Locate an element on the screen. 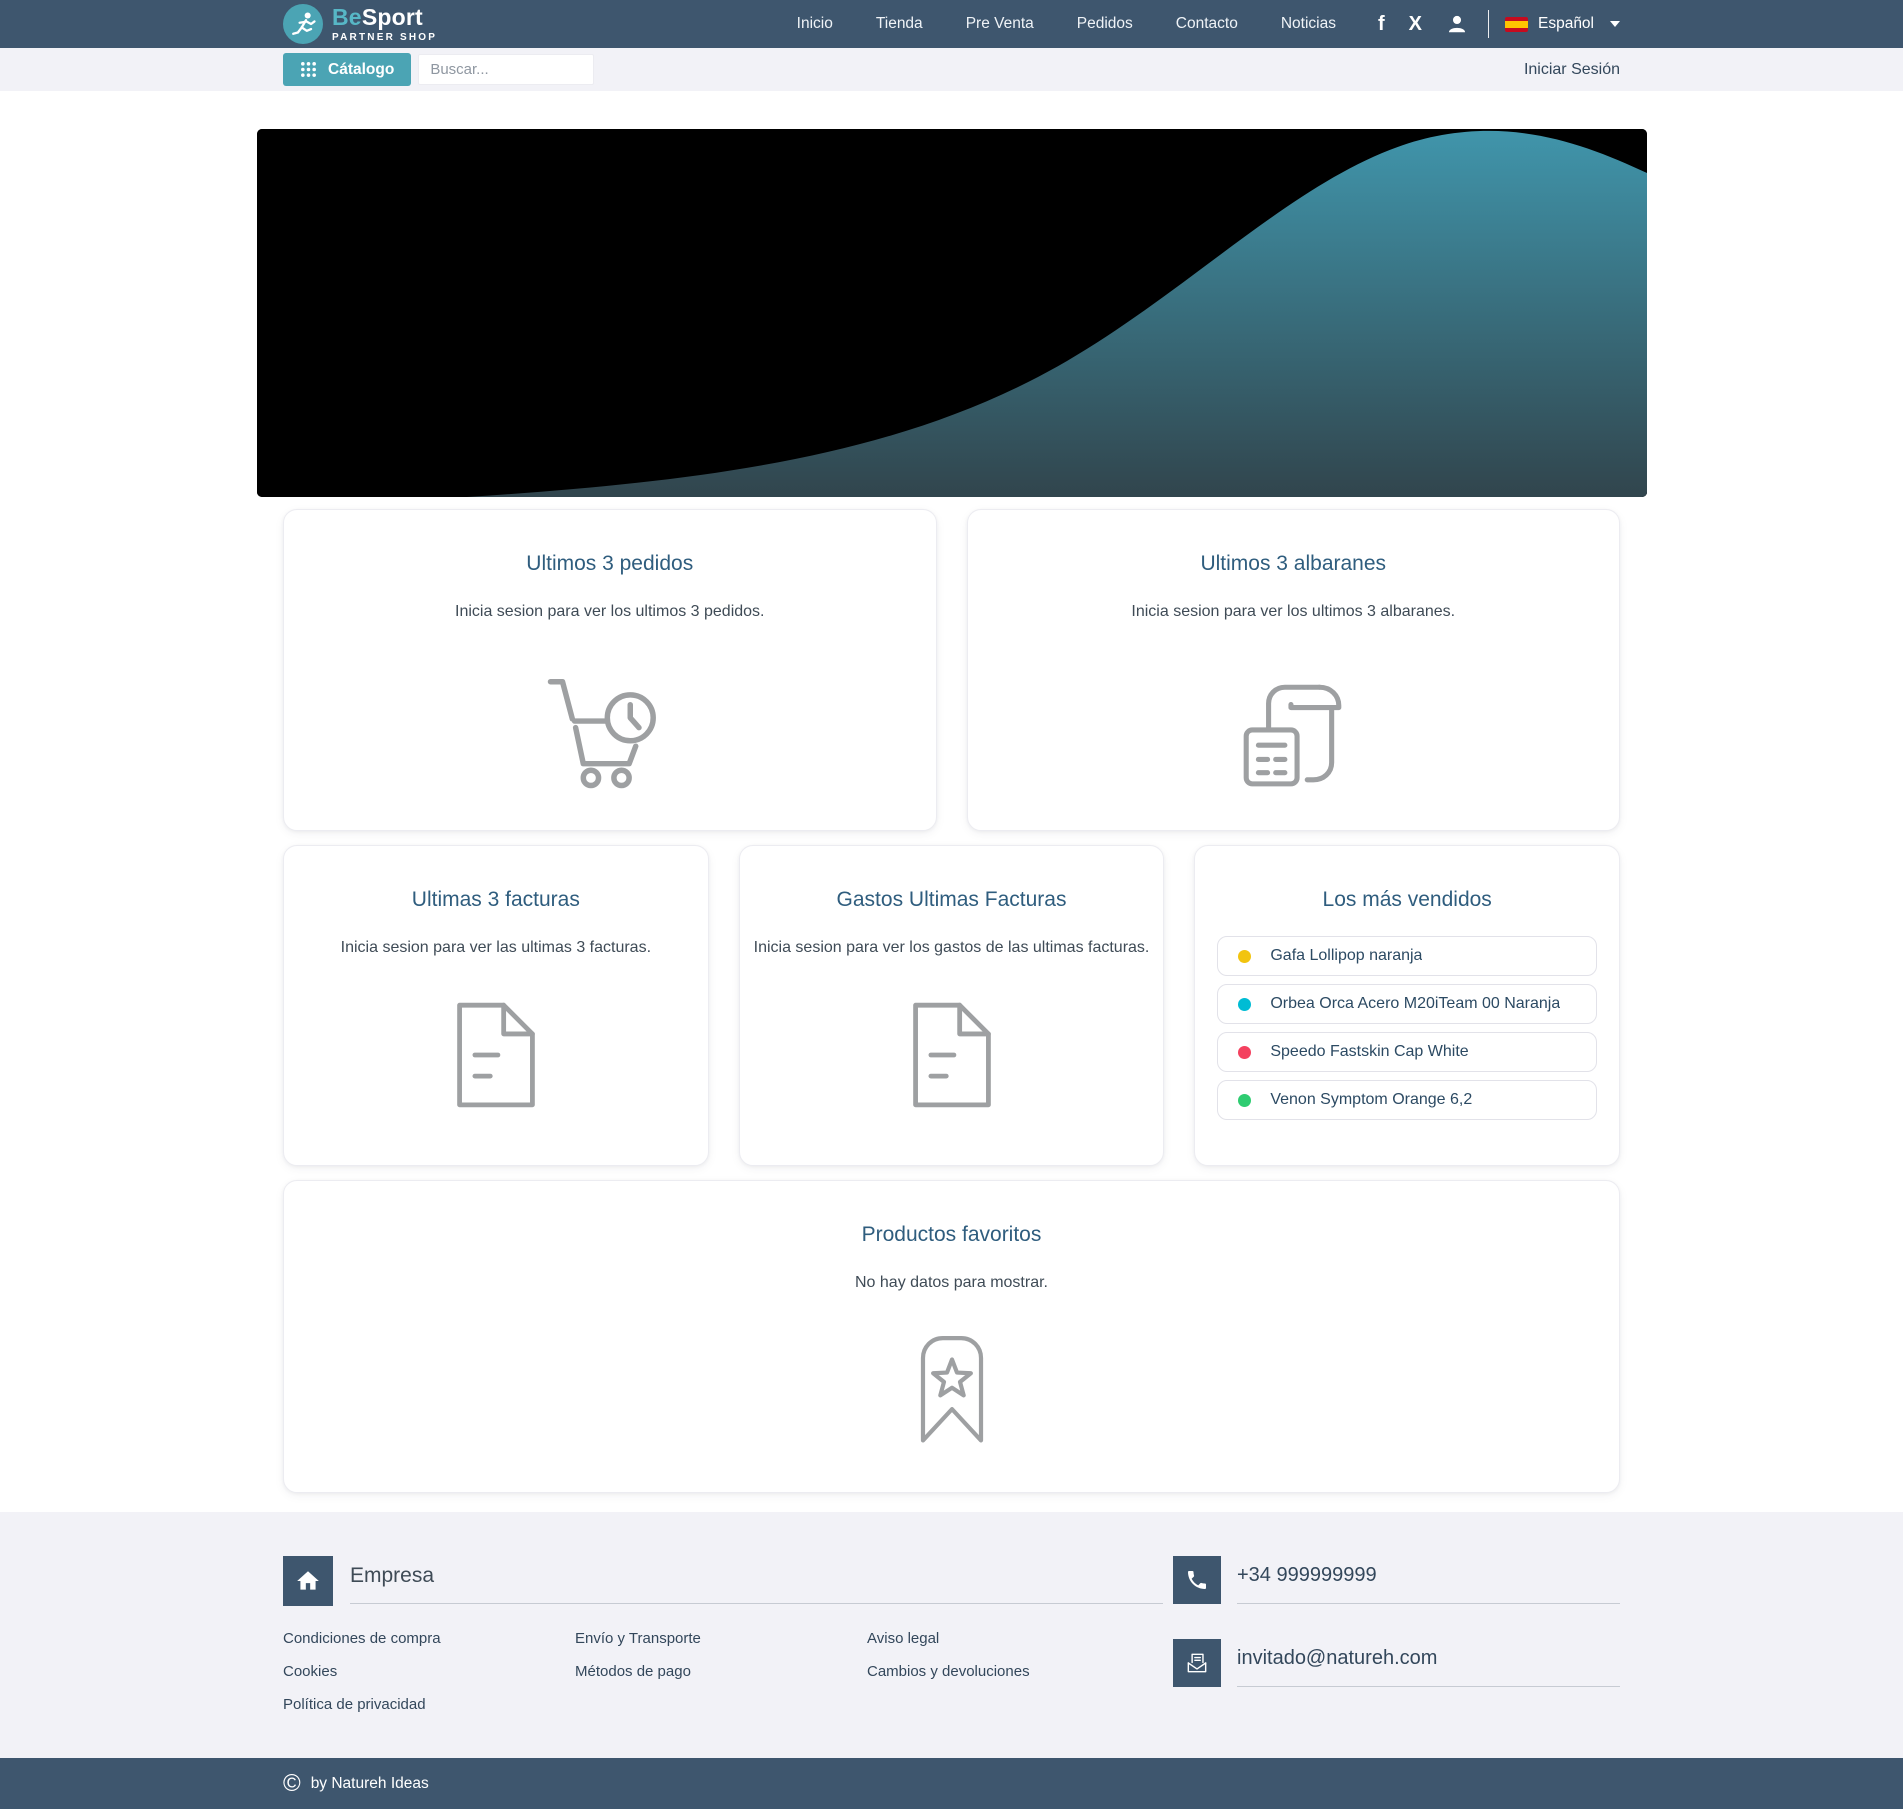  copyright-icon: © is located at coordinates (292, 1783).